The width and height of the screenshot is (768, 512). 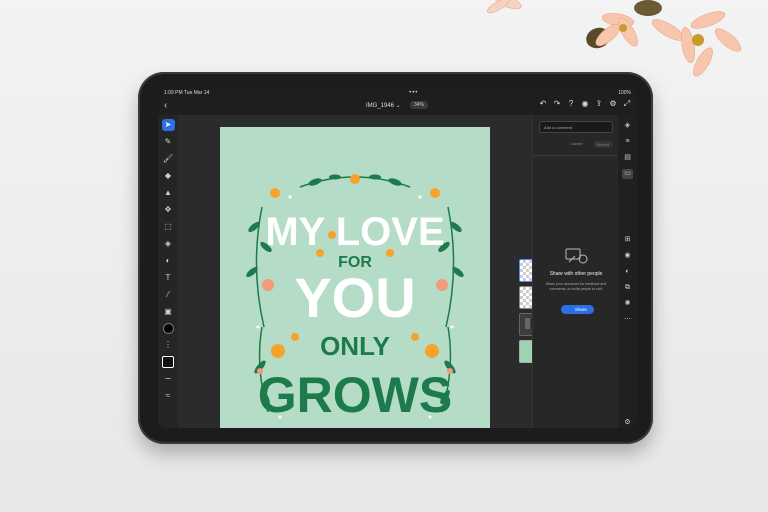 I want to click on status-date: Tue Mar 14, so click(x=196, y=92).